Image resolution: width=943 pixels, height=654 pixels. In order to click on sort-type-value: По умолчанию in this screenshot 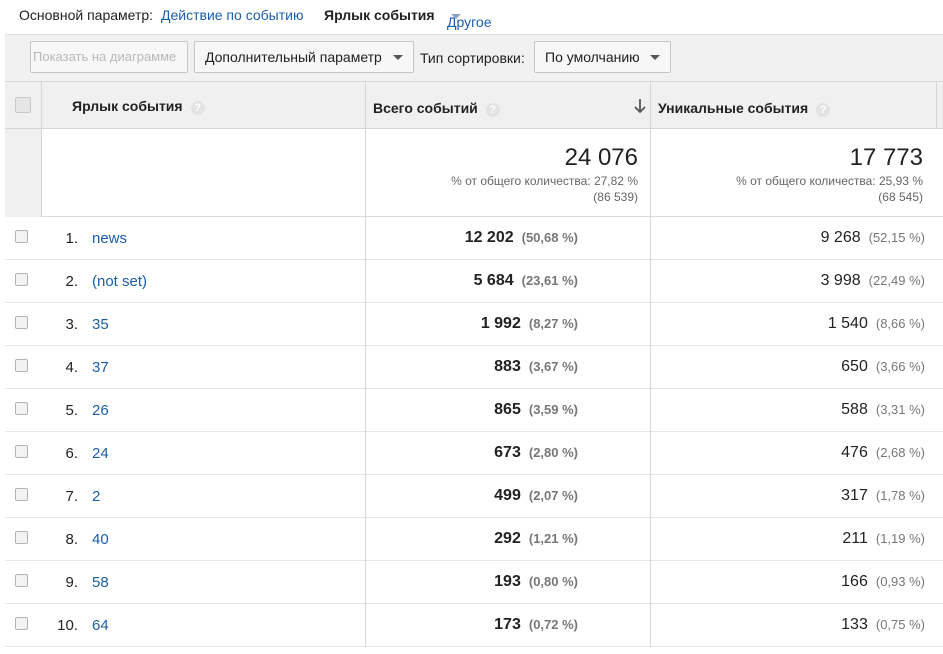, I will do `click(592, 57)`.